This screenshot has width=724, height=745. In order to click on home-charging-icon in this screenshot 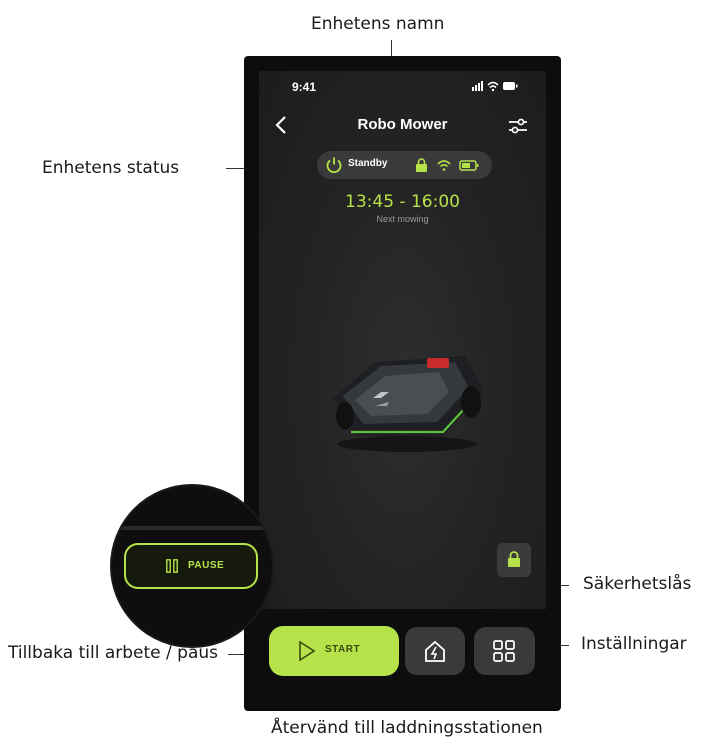, I will do `click(435, 651)`.